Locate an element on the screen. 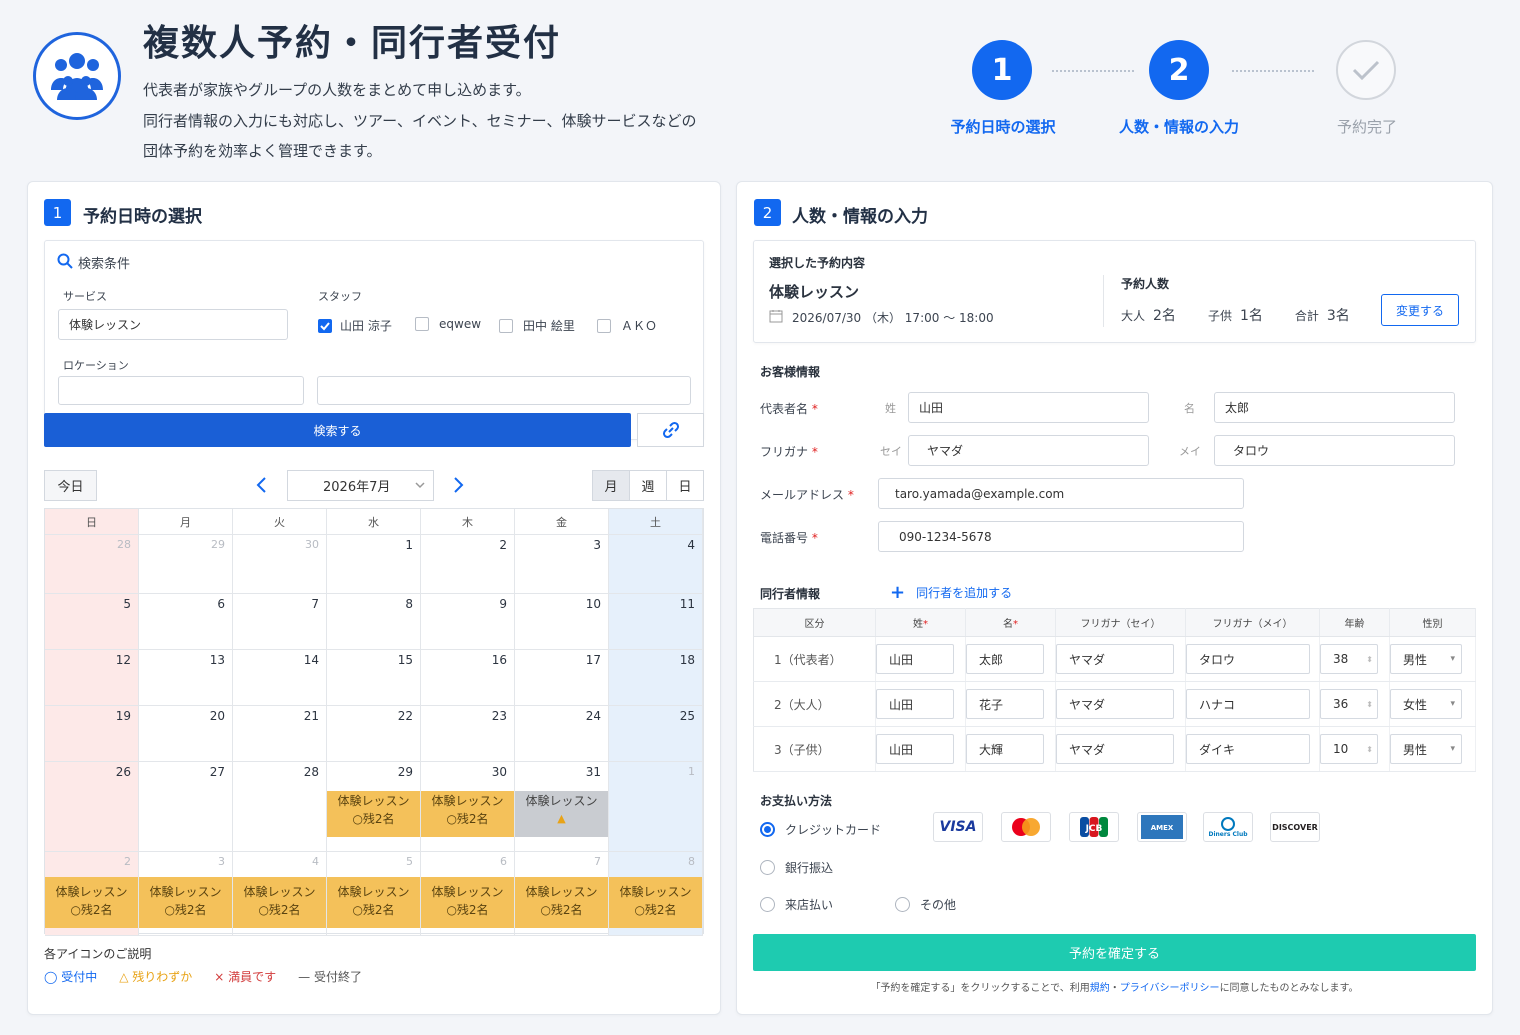 This screenshot has height=1035, width=1520. staff-checkbox-yamada: 山田 涼子 is located at coordinates (355, 325).